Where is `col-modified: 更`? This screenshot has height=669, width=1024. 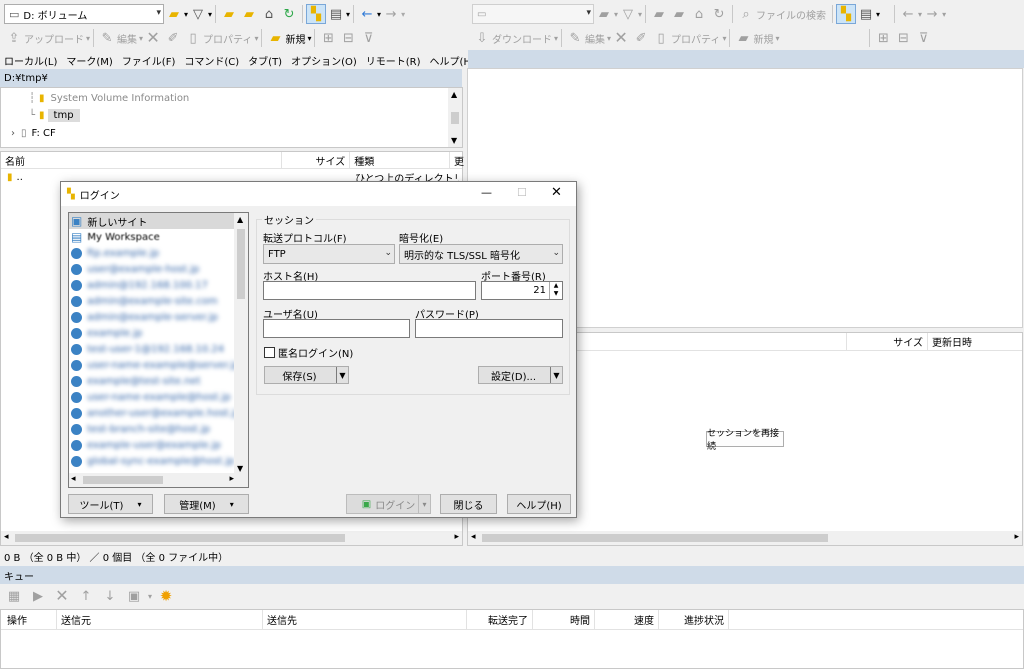 col-modified: 更 is located at coordinates (457, 160).